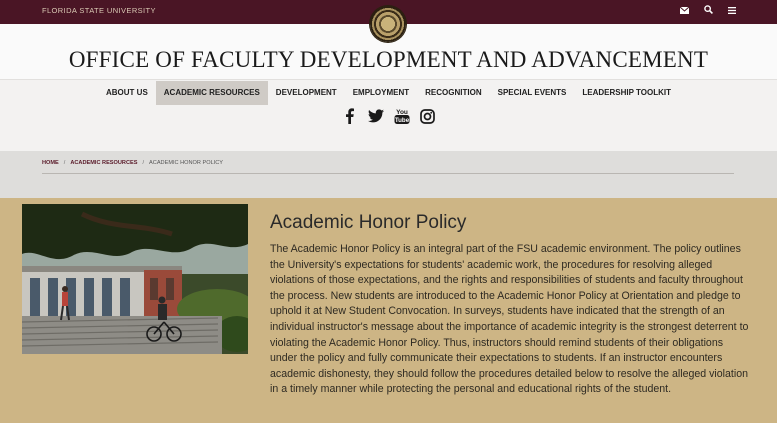 Image resolution: width=777 pixels, height=423 pixels. I want to click on menu-icon, so click(732, 12).